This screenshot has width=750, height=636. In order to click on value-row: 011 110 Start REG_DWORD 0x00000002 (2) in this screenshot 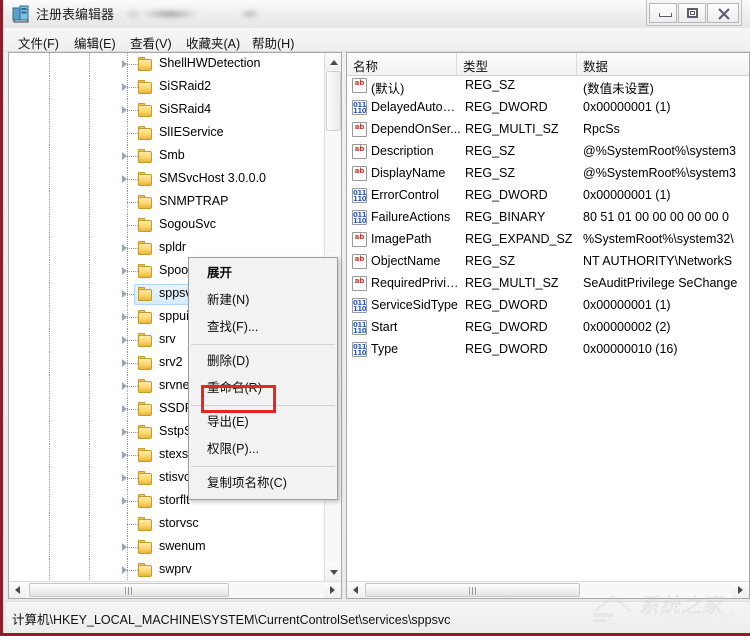, I will do `click(548, 328)`.